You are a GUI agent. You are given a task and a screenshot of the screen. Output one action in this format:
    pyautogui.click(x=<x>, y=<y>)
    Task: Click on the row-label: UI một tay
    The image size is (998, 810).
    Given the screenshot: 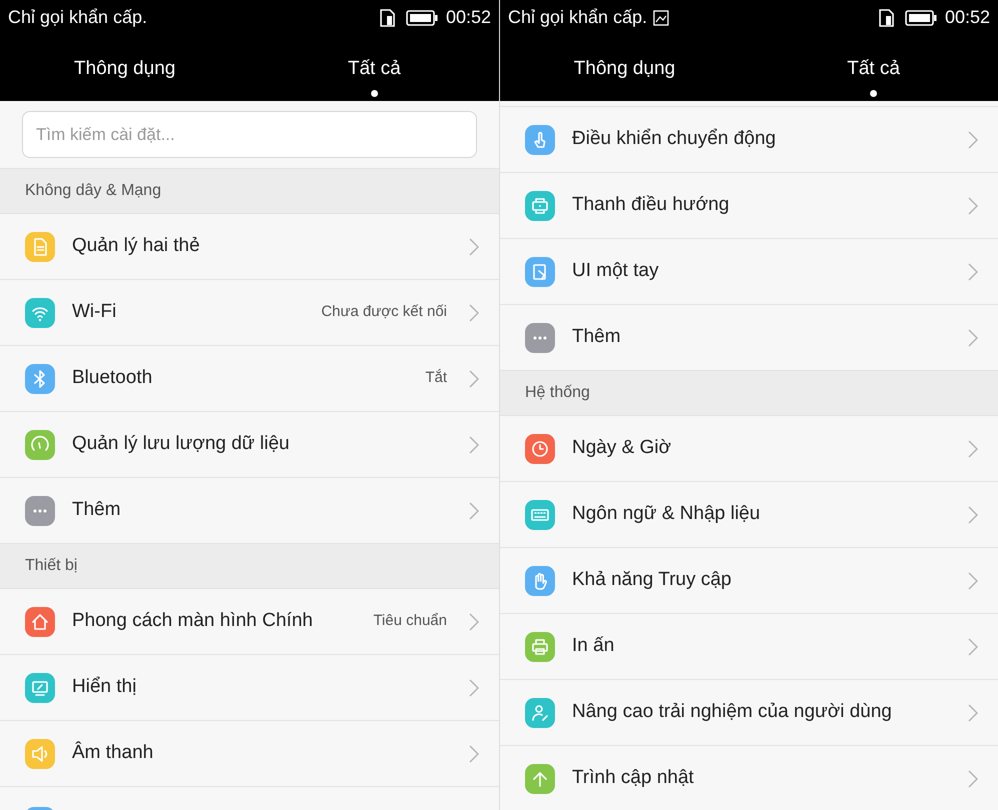 What is the action you would take?
    pyautogui.click(x=615, y=271)
    